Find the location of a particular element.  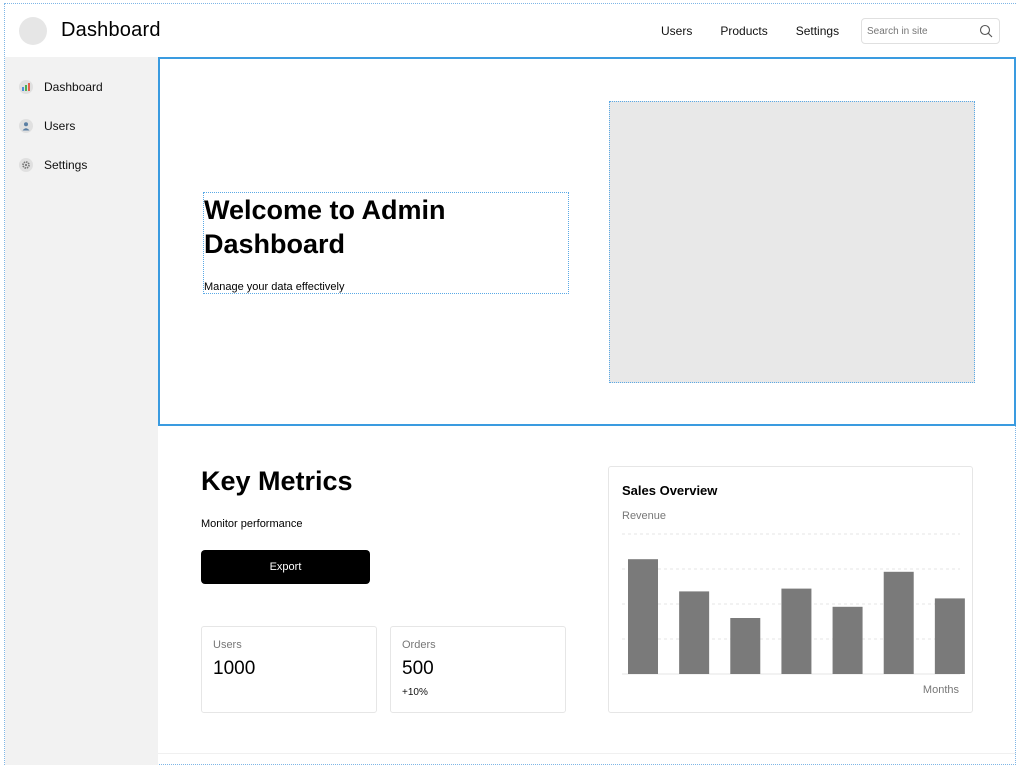

chart-title: Sales Overview is located at coordinates (670, 490).